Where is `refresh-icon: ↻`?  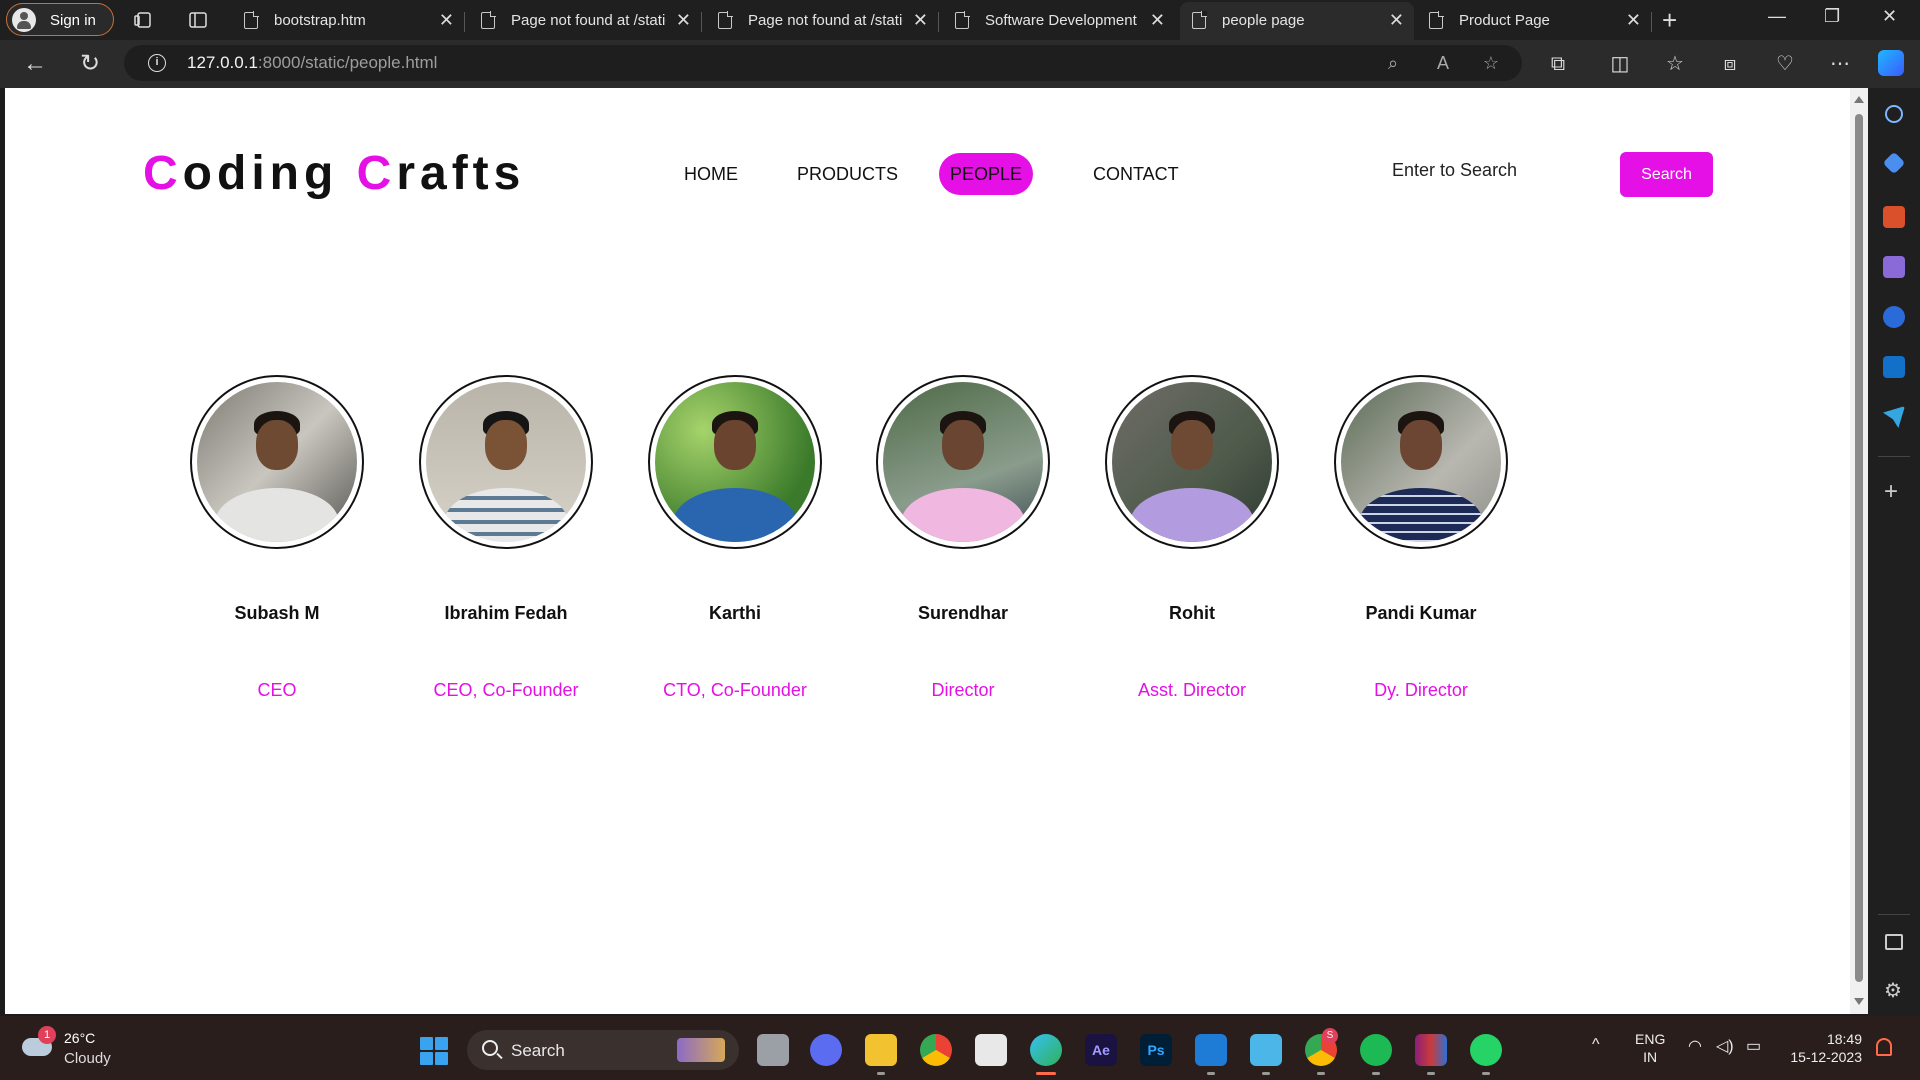 refresh-icon: ↻ is located at coordinates (90, 64).